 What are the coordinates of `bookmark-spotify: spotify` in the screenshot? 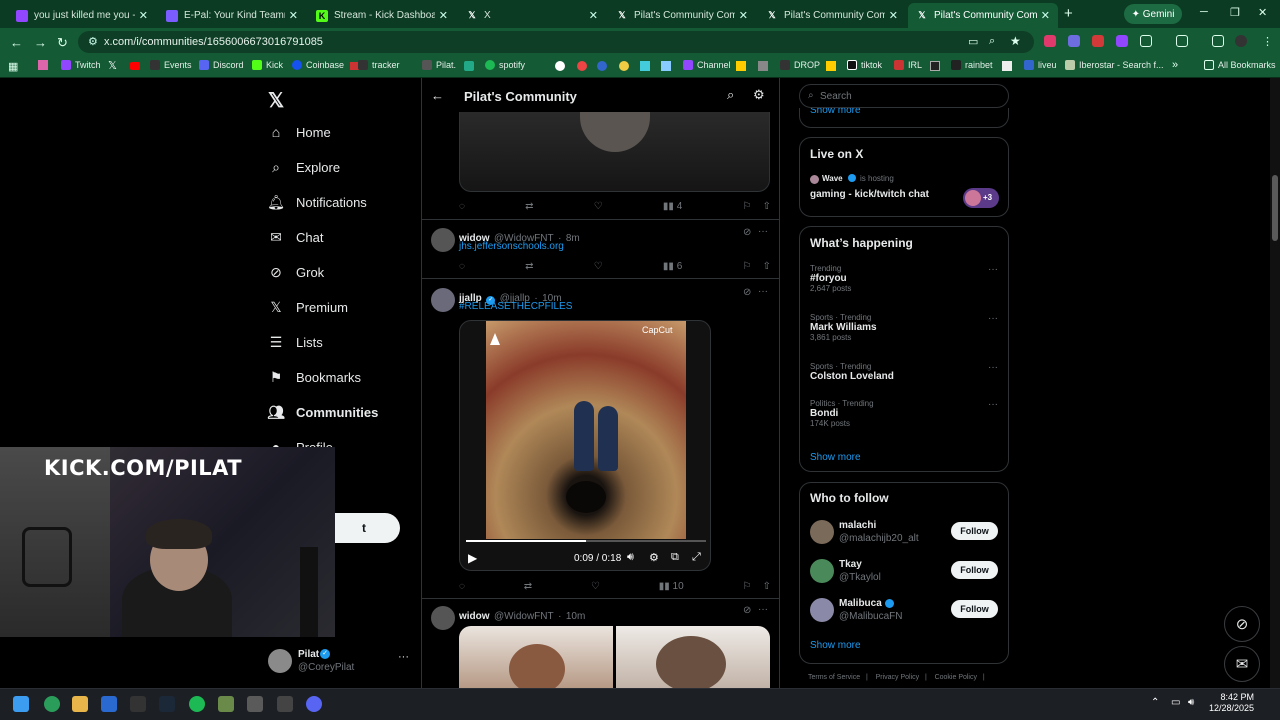 It's located at (505, 65).